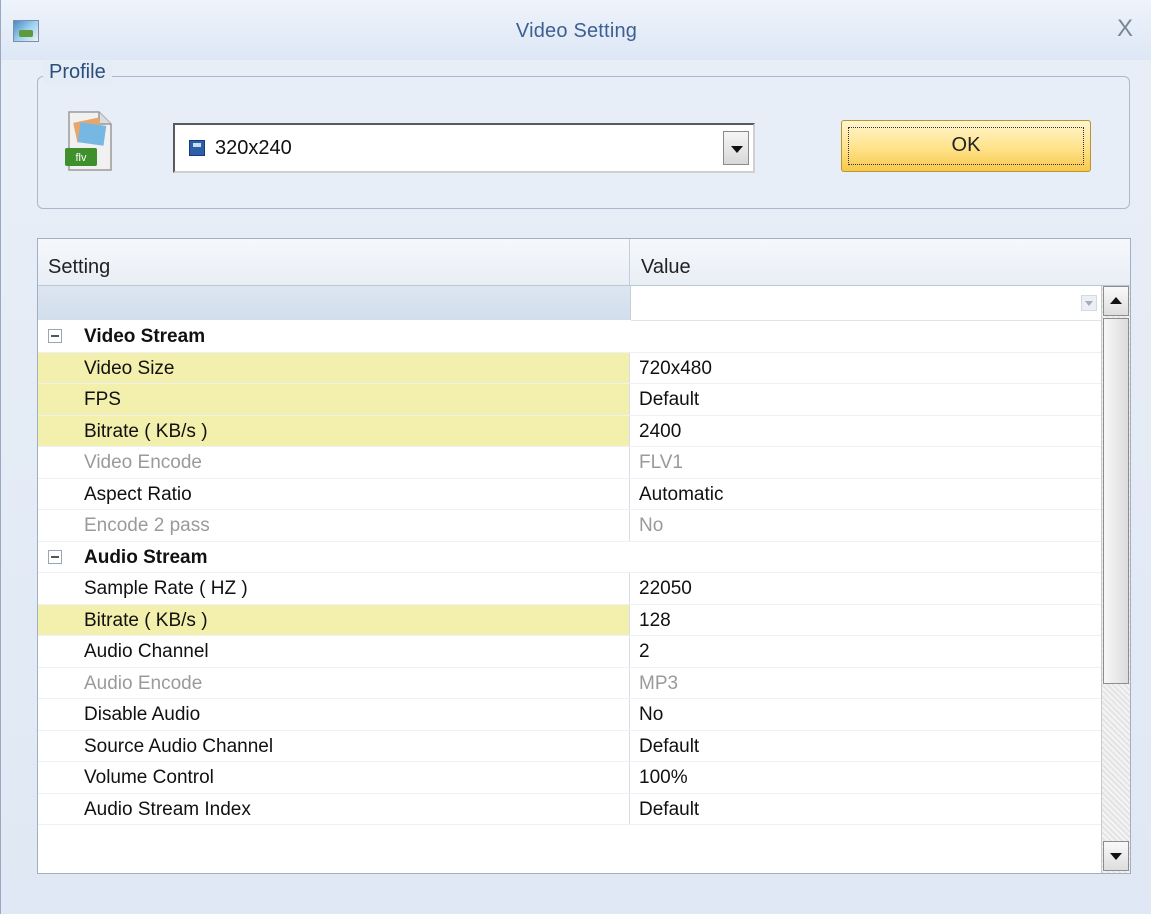 Image resolution: width=1151 pixels, height=914 pixels. What do you see at coordinates (866, 303) in the screenshot?
I see `filter-value-cell` at bounding box center [866, 303].